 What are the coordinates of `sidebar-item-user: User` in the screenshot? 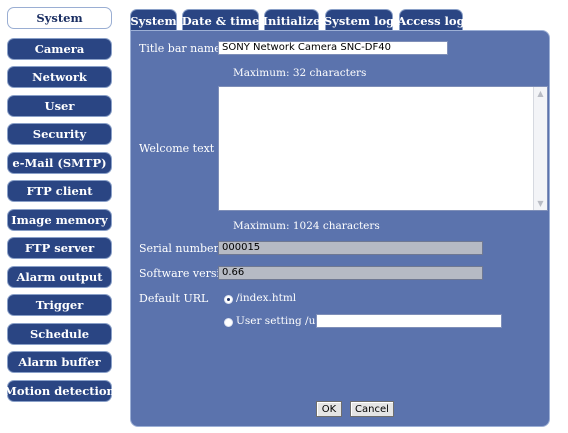 It's located at (59, 106).